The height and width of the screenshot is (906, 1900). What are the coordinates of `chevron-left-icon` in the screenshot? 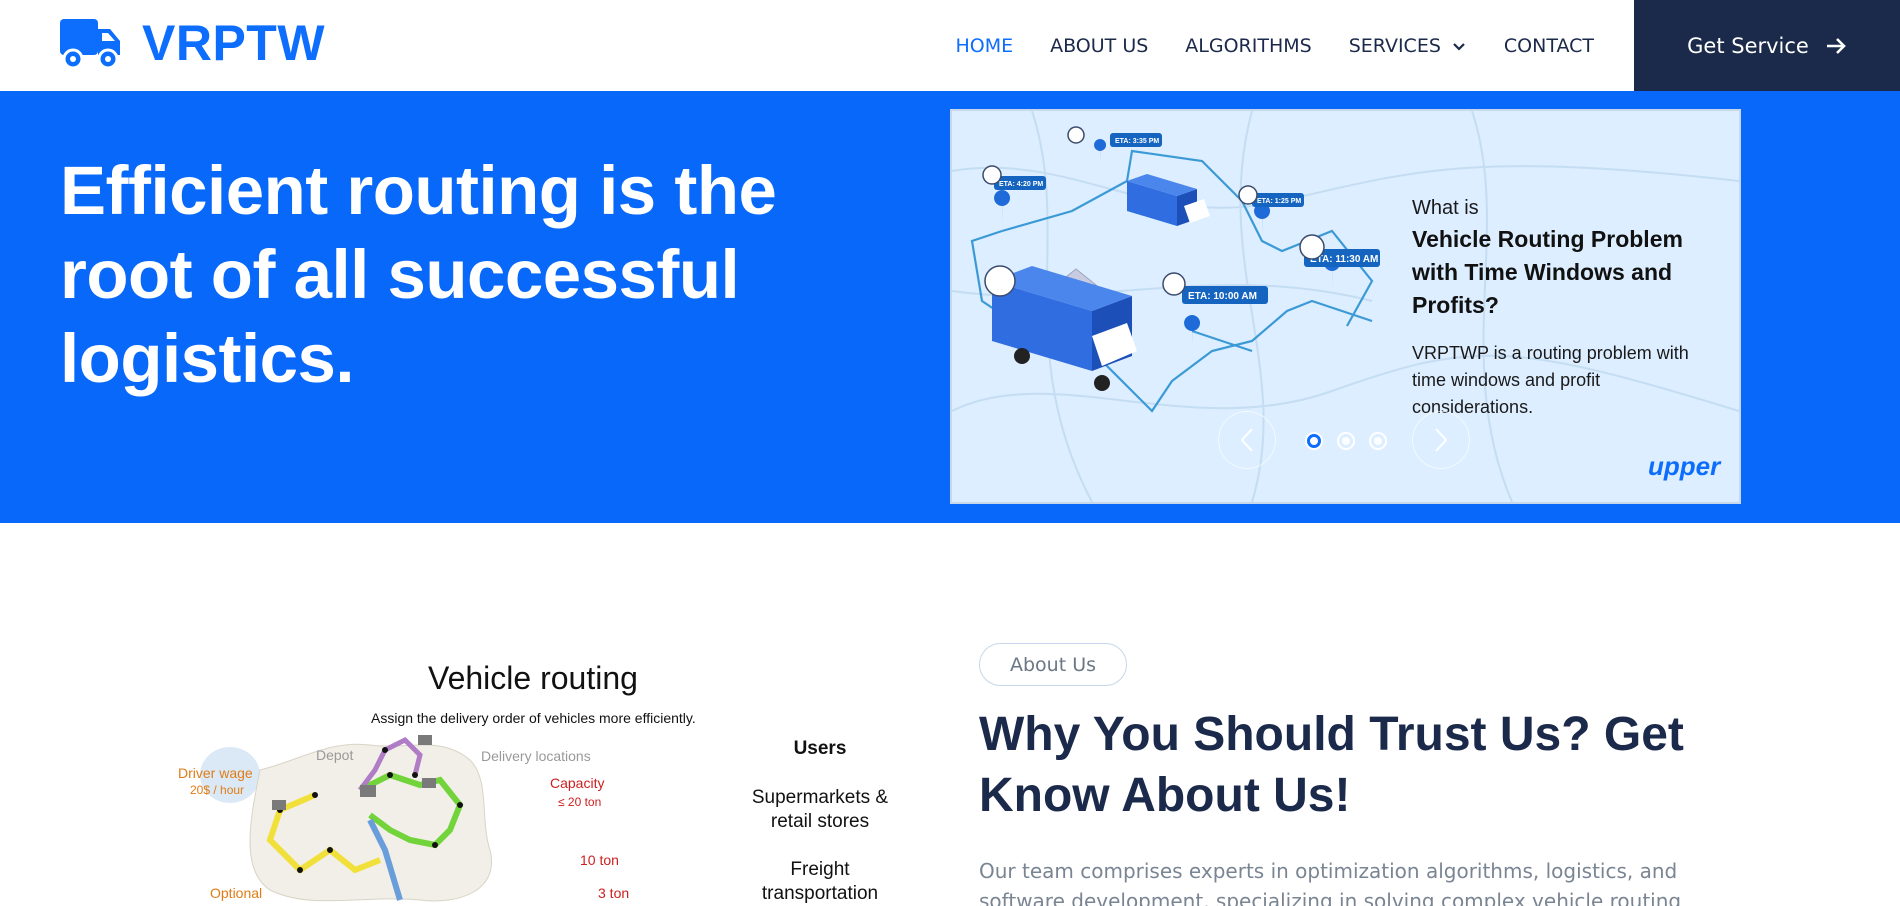 It's located at (1246, 440).